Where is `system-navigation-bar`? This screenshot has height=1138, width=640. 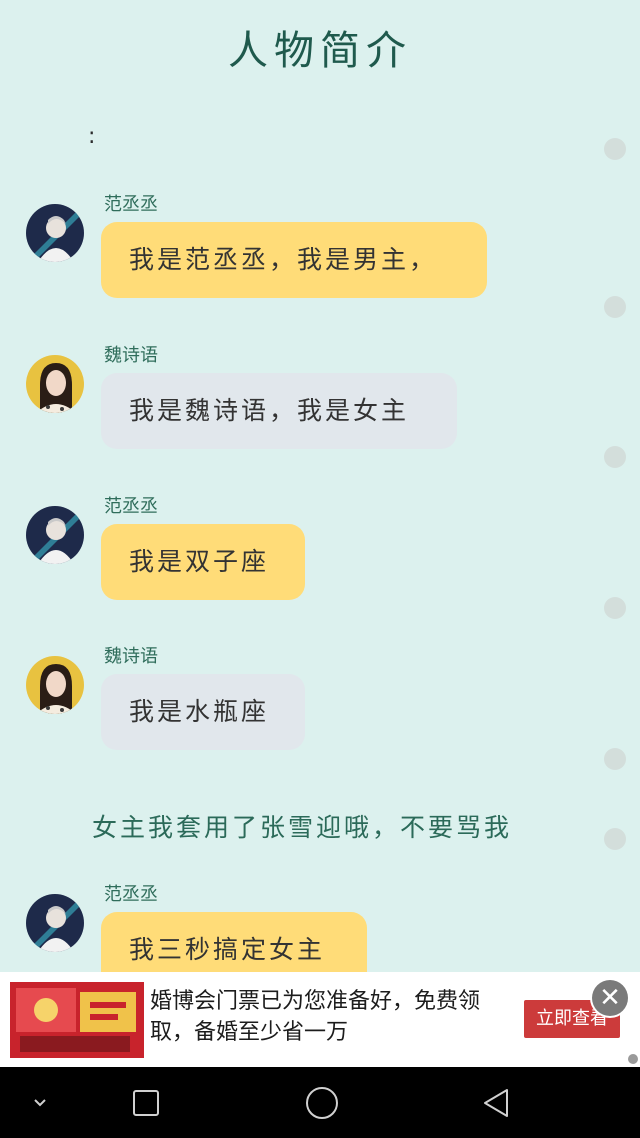
system-navigation-bar is located at coordinates (320, 1102).